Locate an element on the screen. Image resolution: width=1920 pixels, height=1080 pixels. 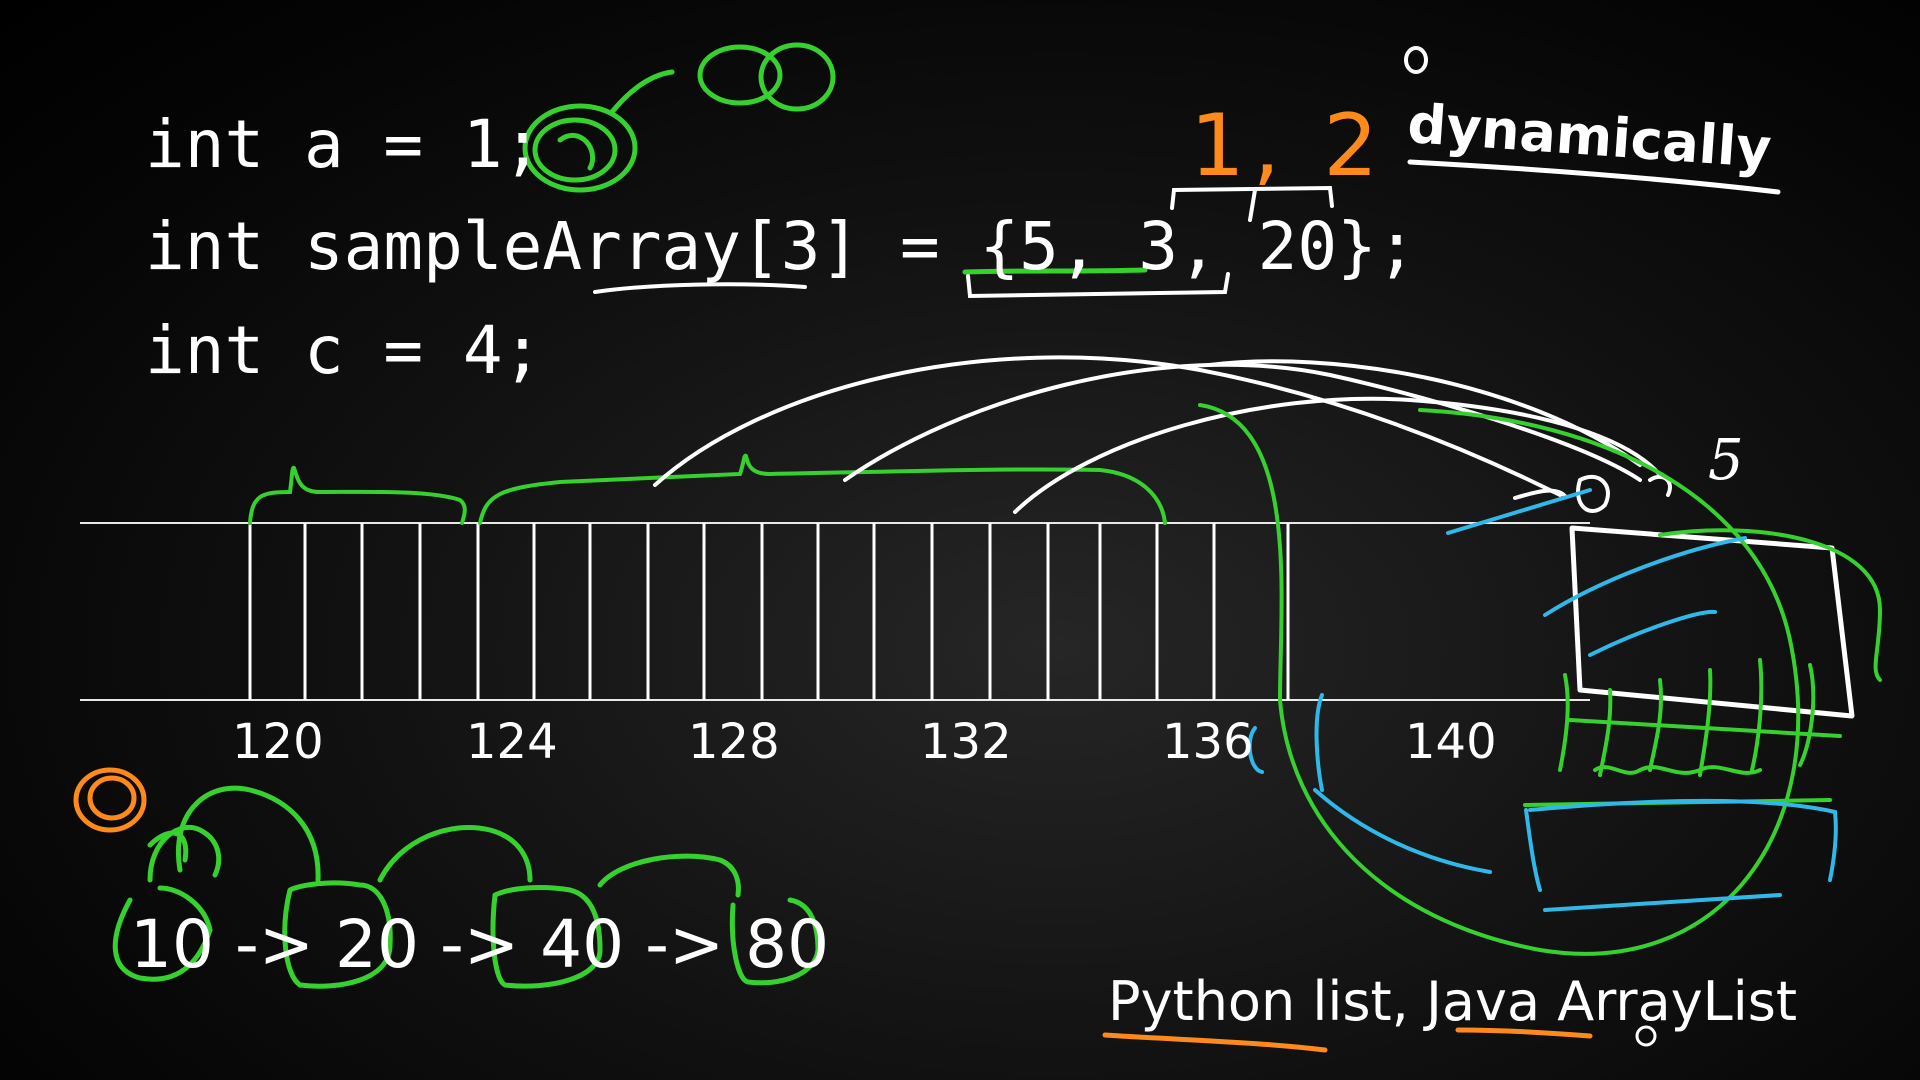
code-line-sample-array: int sampleArray[3] = {5, 3, 20}; is located at coordinates (781, 246).